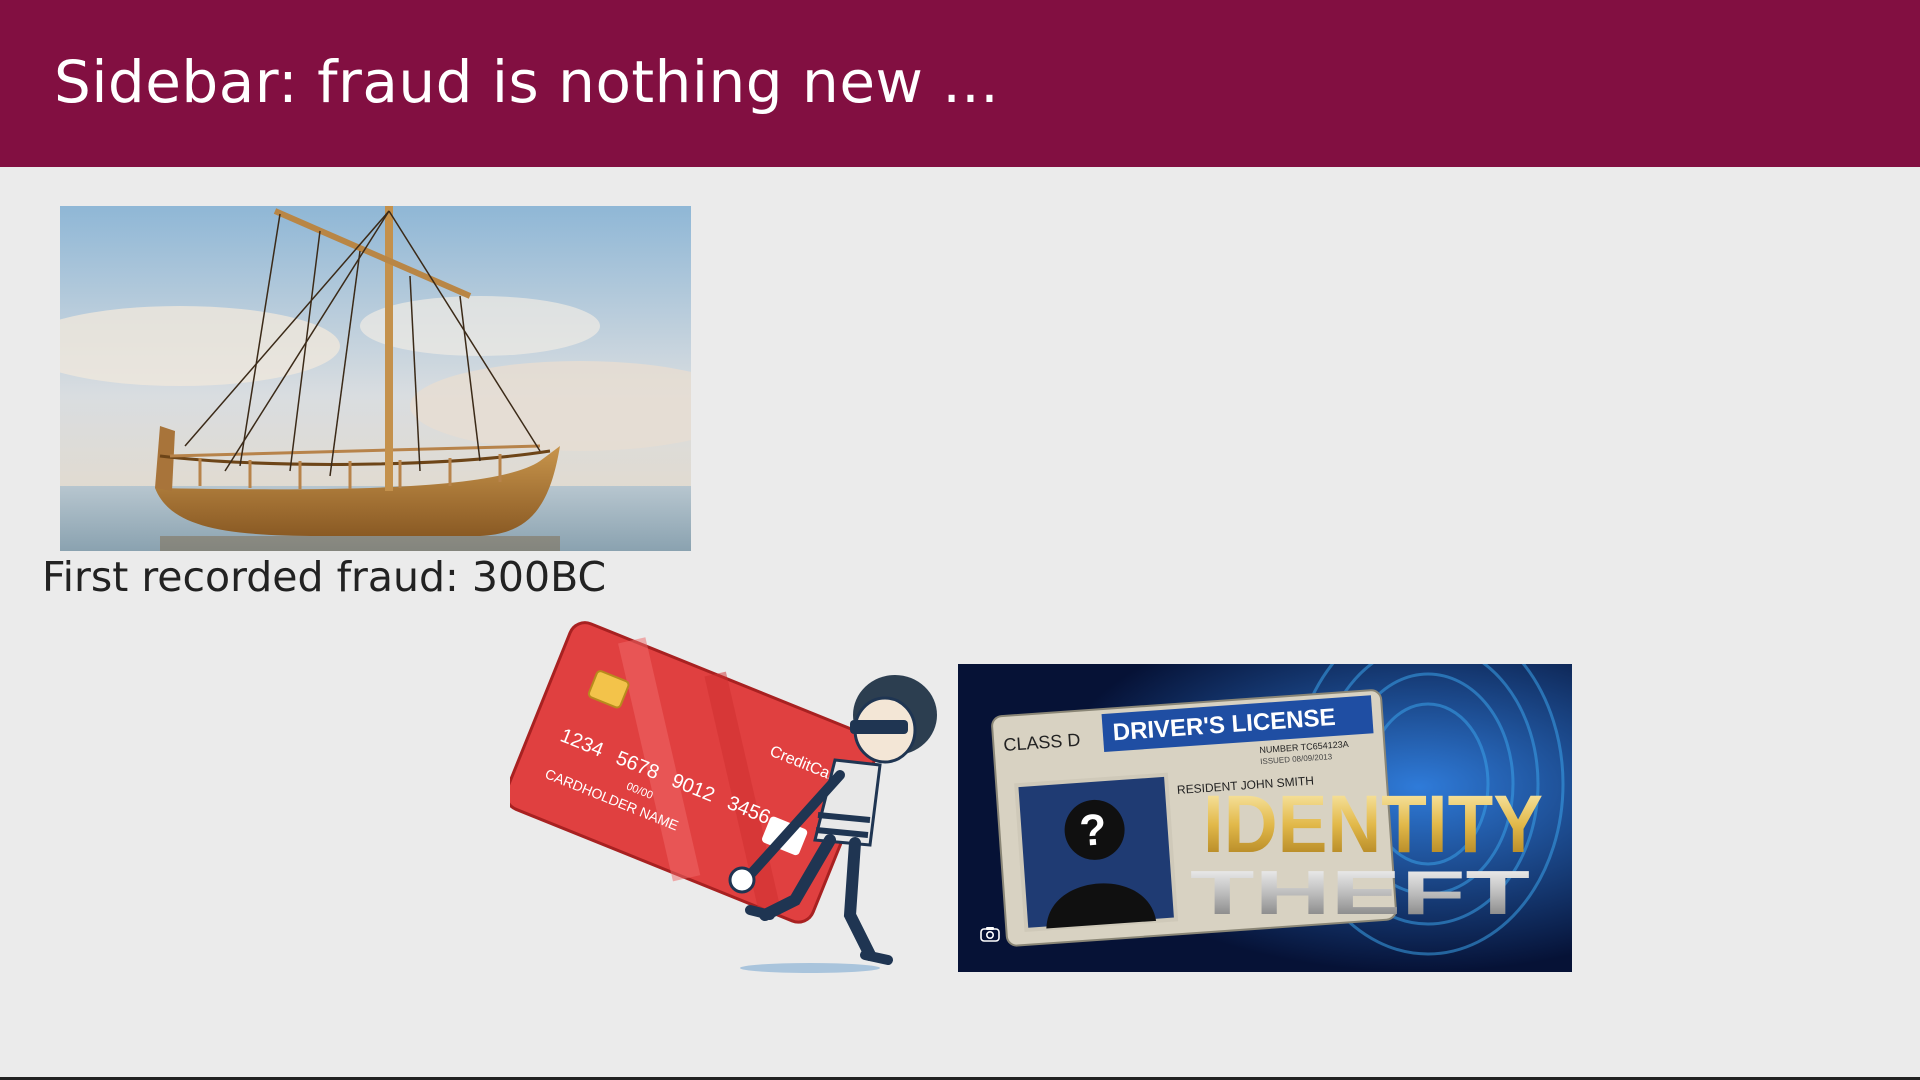 Image resolution: width=1920 pixels, height=1080 pixels. I want to click on fraud-caption: First recorded fraud: 300BC, so click(324, 577).